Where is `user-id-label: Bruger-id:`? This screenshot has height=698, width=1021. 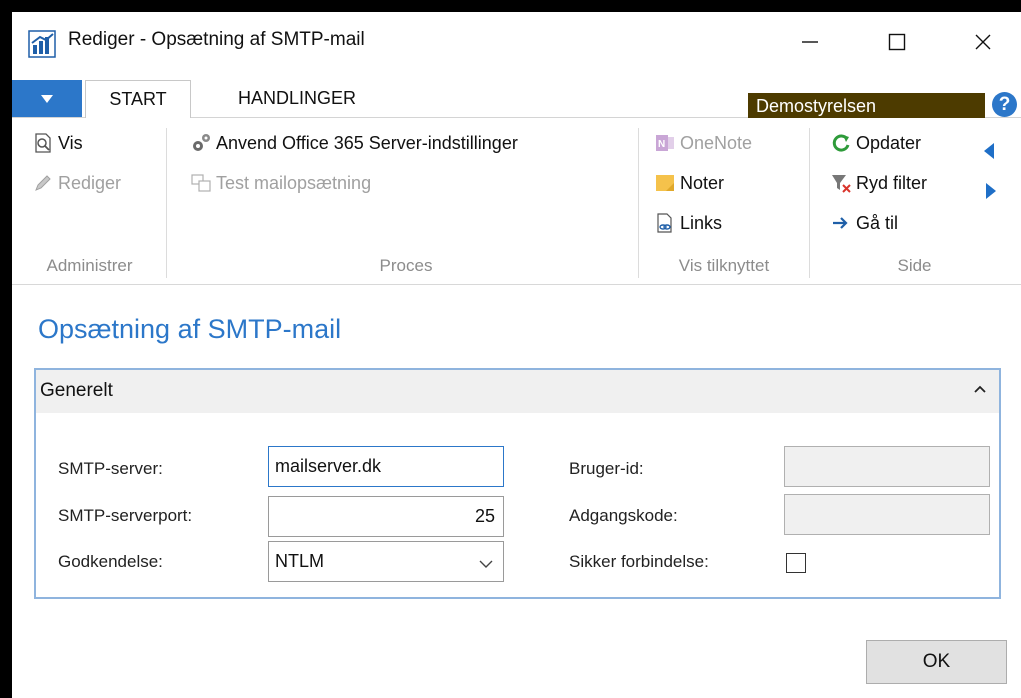 user-id-label: Bruger-id: is located at coordinates (606, 468).